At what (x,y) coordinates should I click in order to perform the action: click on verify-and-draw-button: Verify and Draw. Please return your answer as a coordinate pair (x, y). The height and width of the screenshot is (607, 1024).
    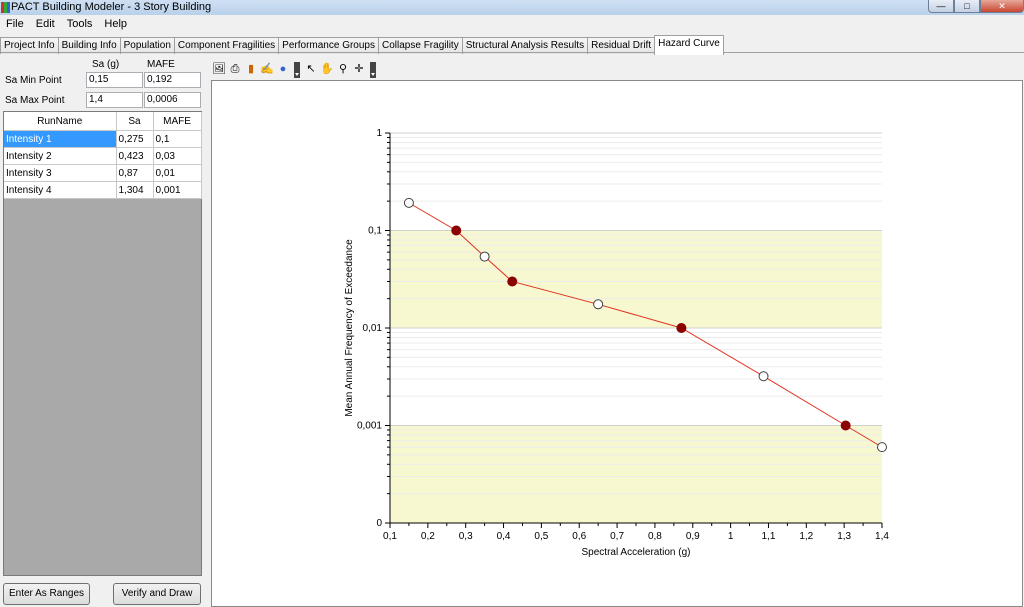
    Looking at the image, I should click on (157, 594).